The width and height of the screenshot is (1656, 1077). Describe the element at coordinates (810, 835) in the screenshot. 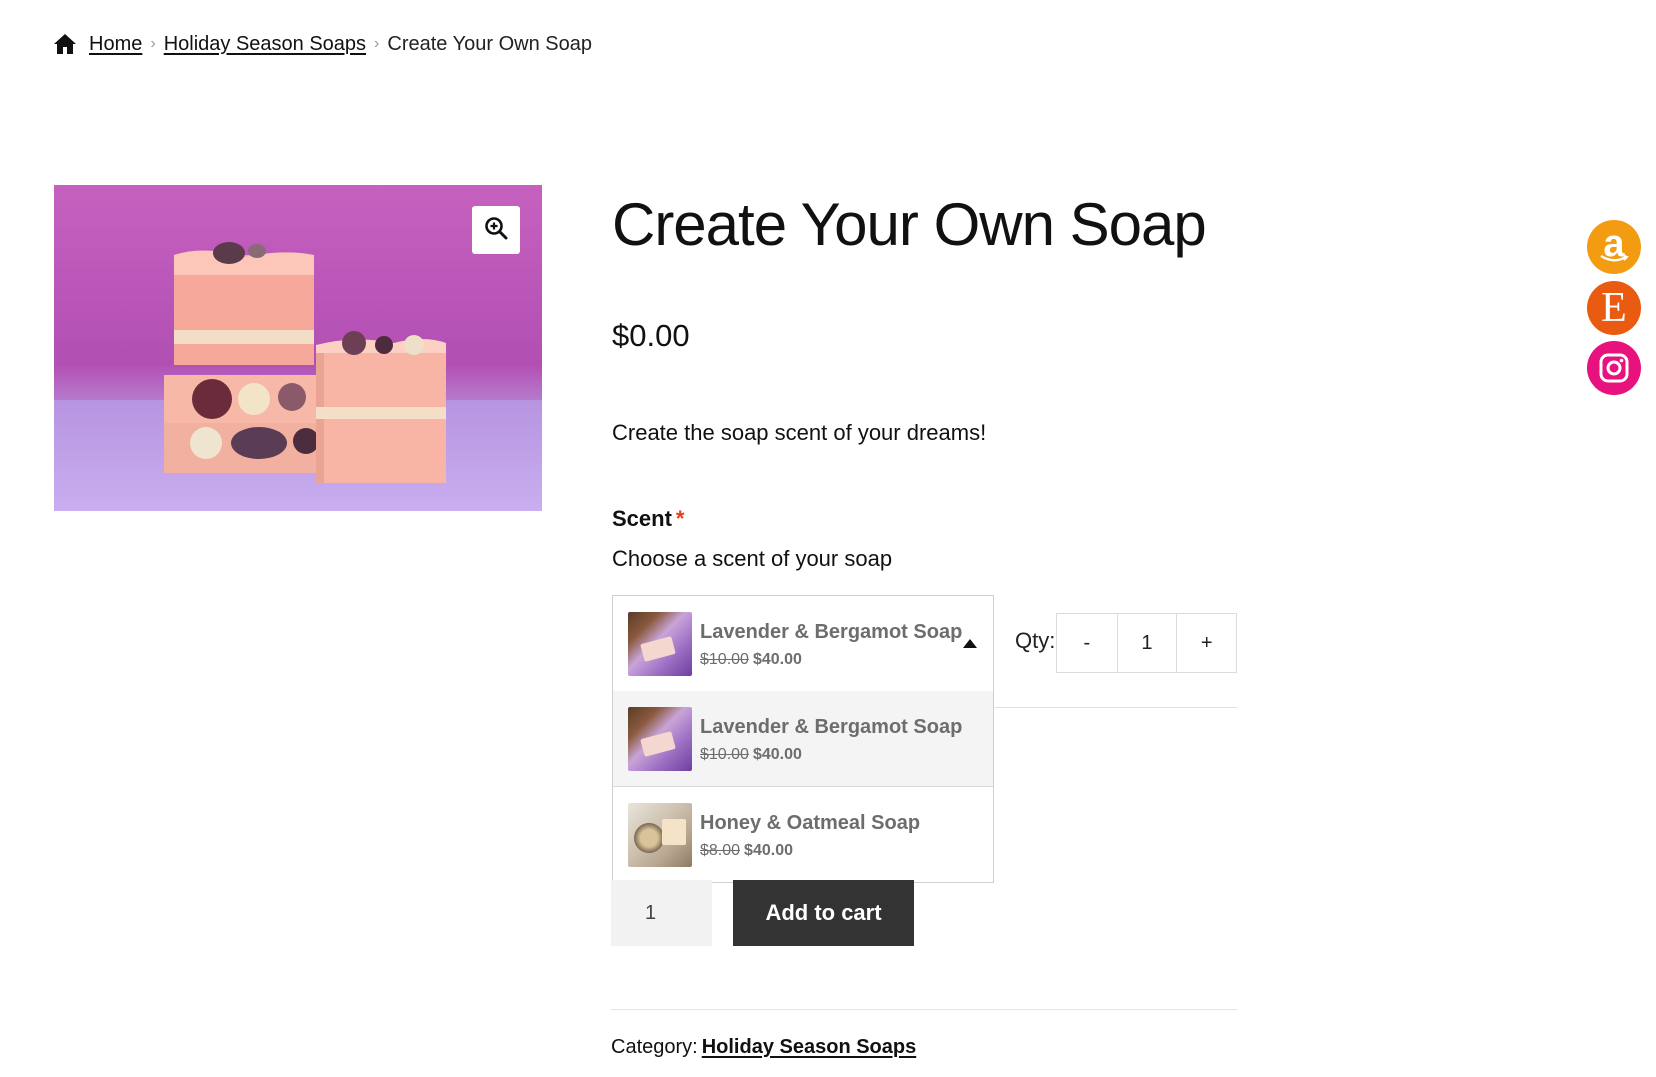

I see `option-text: Honey & Oatmeal Soap $8.00 $40.00` at that location.